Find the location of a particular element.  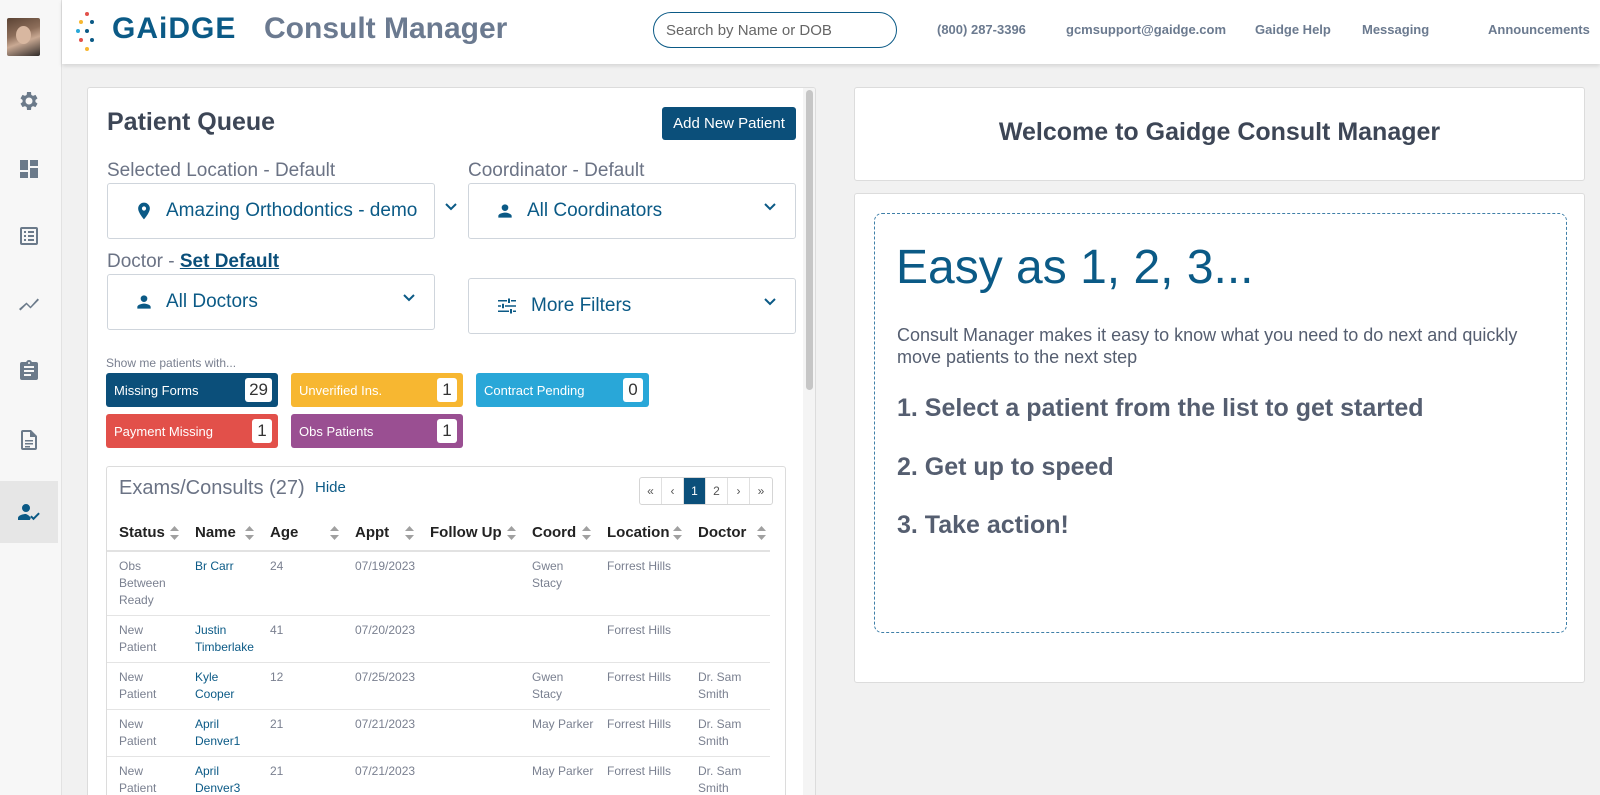

dashboard-icon is located at coordinates (29, 169).